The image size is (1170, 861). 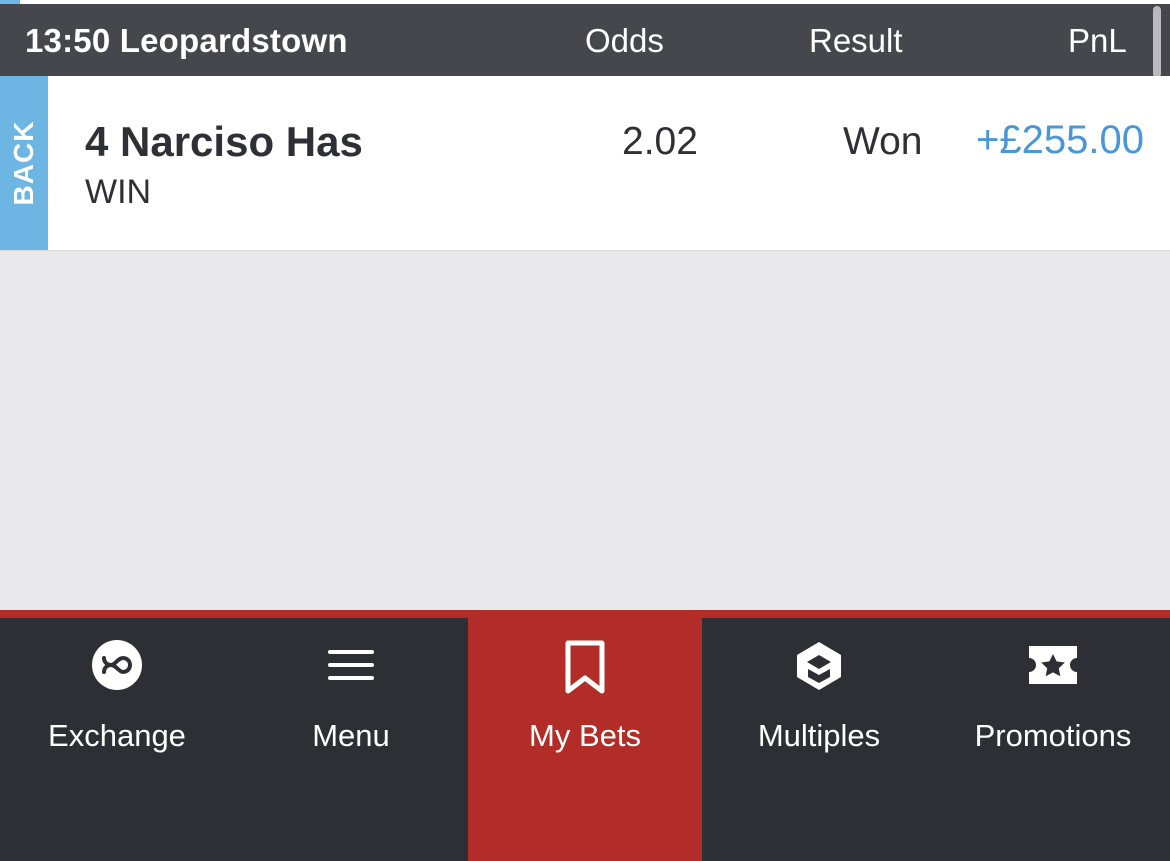 I want to click on odds-column-header: Odds, so click(x=624, y=40).